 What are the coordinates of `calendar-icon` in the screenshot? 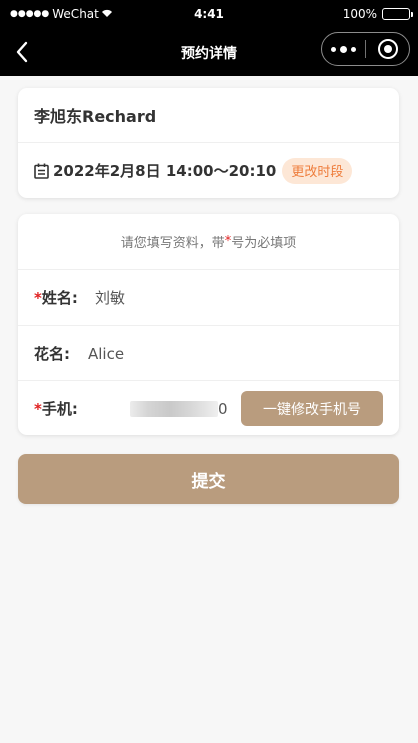 It's located at (41, 171).